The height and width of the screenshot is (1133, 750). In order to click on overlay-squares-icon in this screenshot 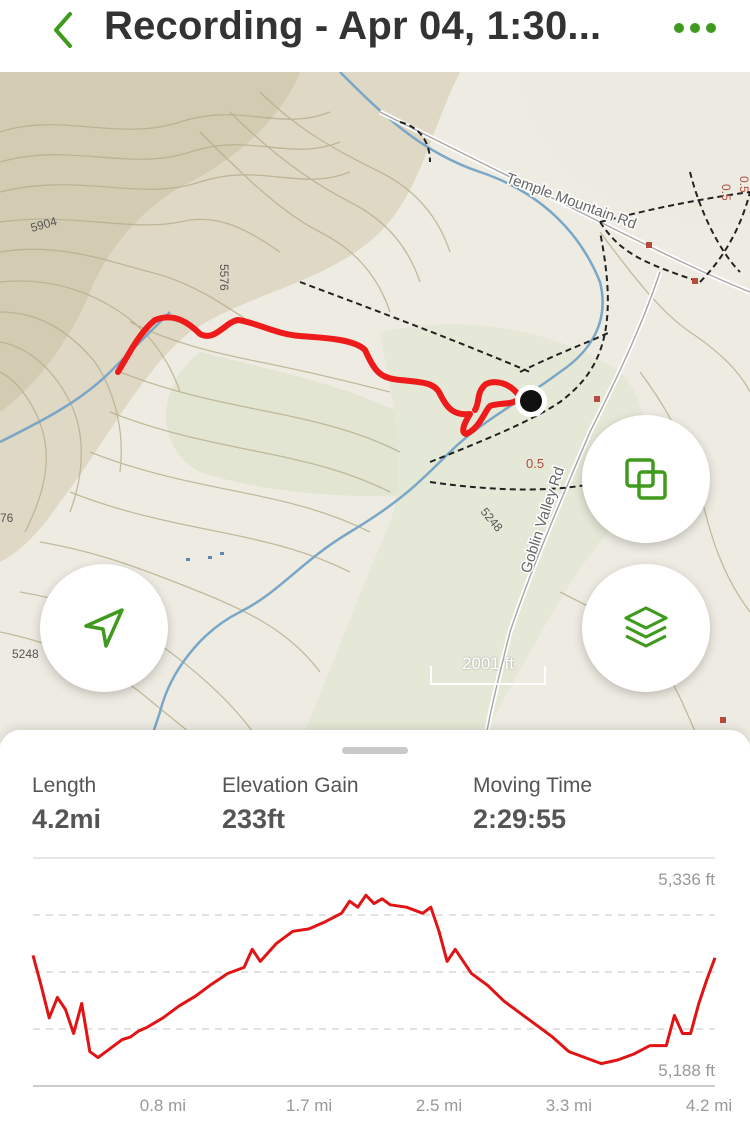, I will do `click(646, 479)`.